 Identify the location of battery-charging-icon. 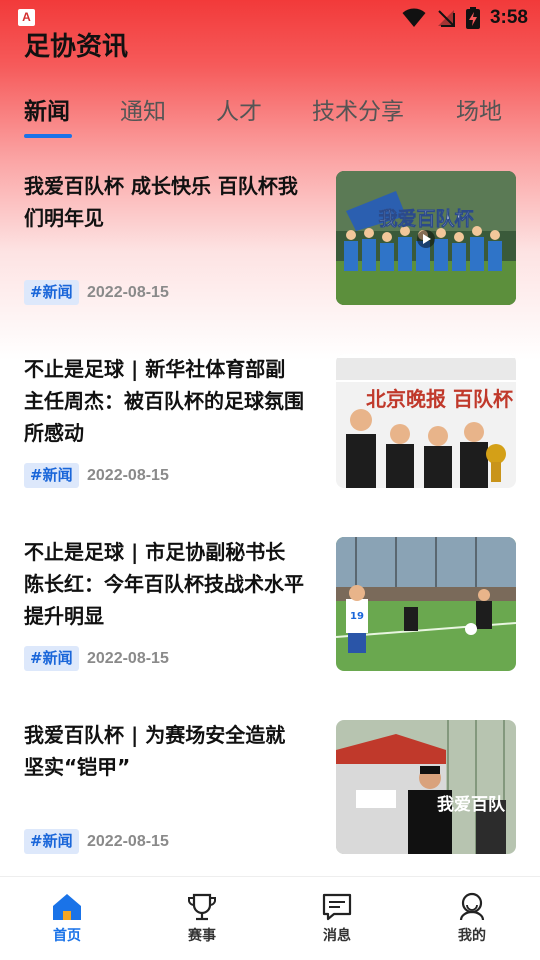
(472, 18).